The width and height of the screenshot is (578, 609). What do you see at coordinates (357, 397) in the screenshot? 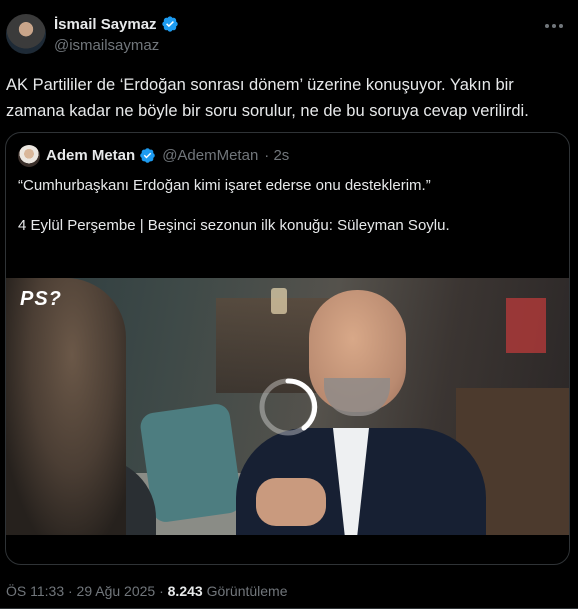
I see `guest-beard` at bounding box center [357, 397].